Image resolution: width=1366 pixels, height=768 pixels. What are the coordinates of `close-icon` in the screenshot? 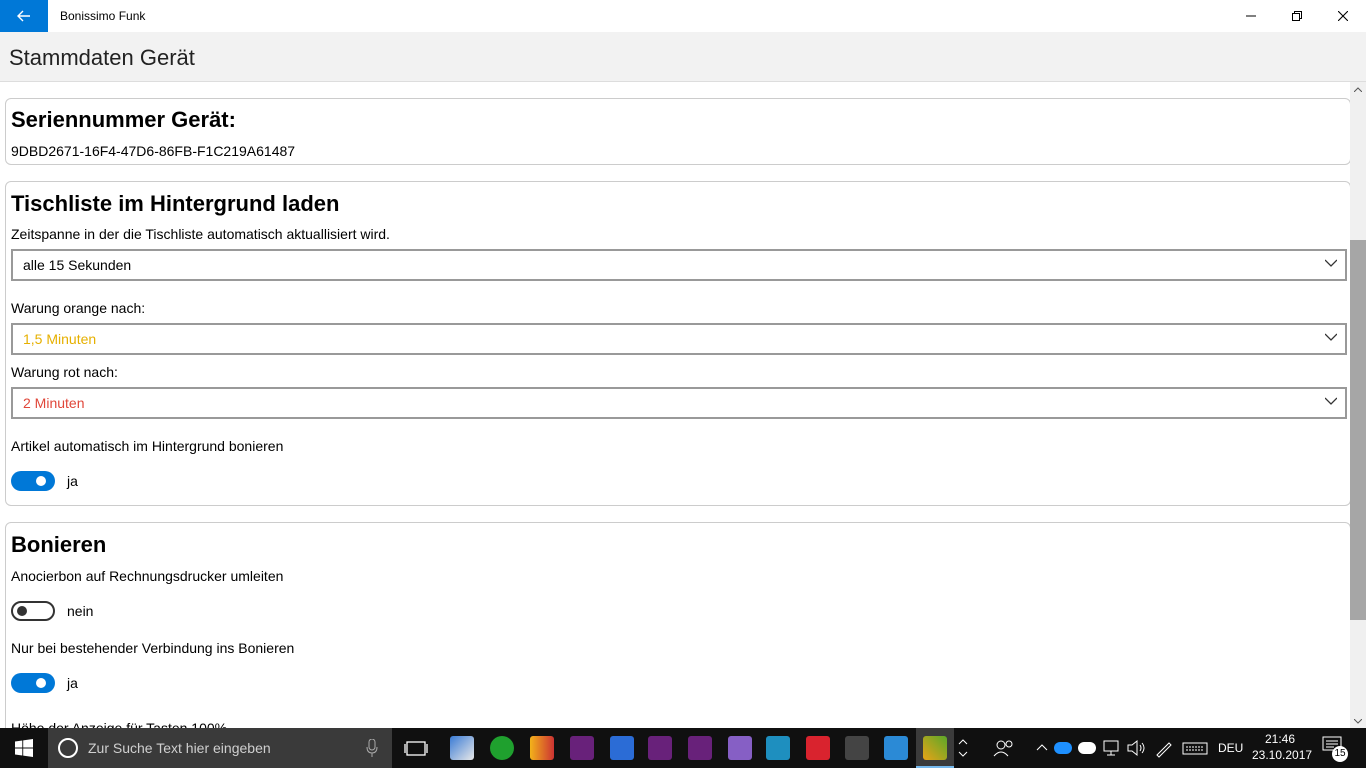 It's located at (1343, 16).